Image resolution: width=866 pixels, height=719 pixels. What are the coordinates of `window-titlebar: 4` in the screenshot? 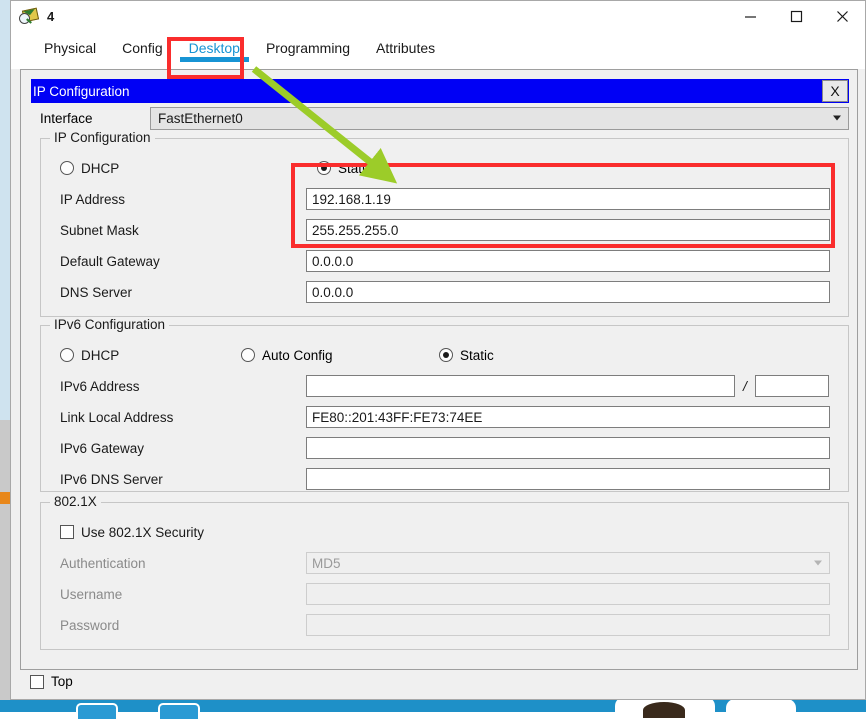 It's located at (438, 16).